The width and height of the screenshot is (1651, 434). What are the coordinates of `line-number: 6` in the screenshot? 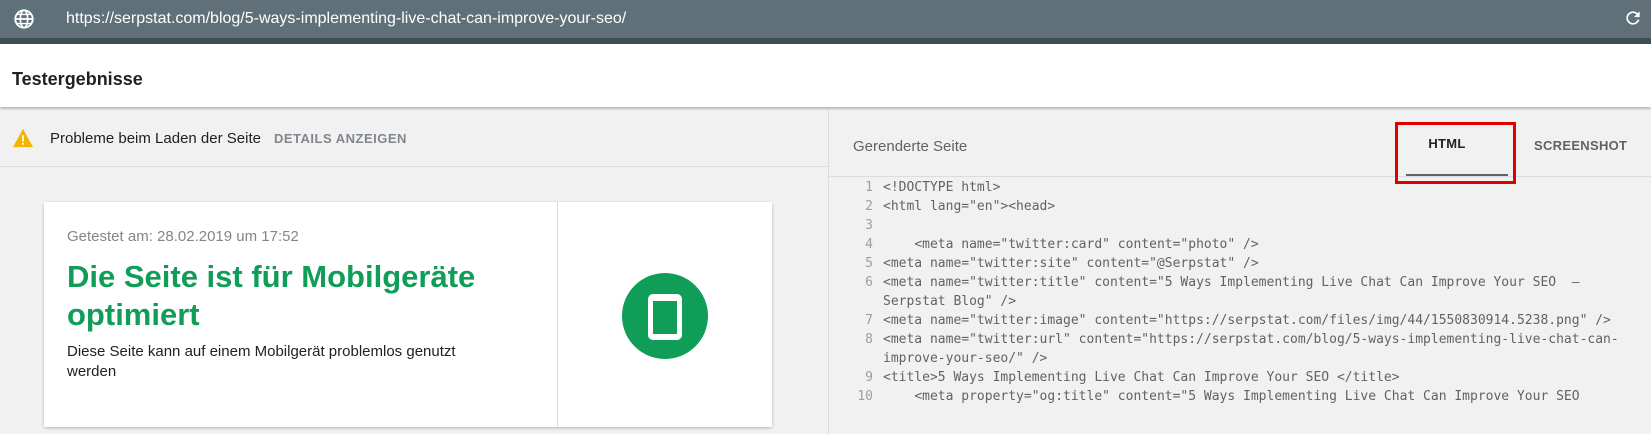 It's located at (869, 282).